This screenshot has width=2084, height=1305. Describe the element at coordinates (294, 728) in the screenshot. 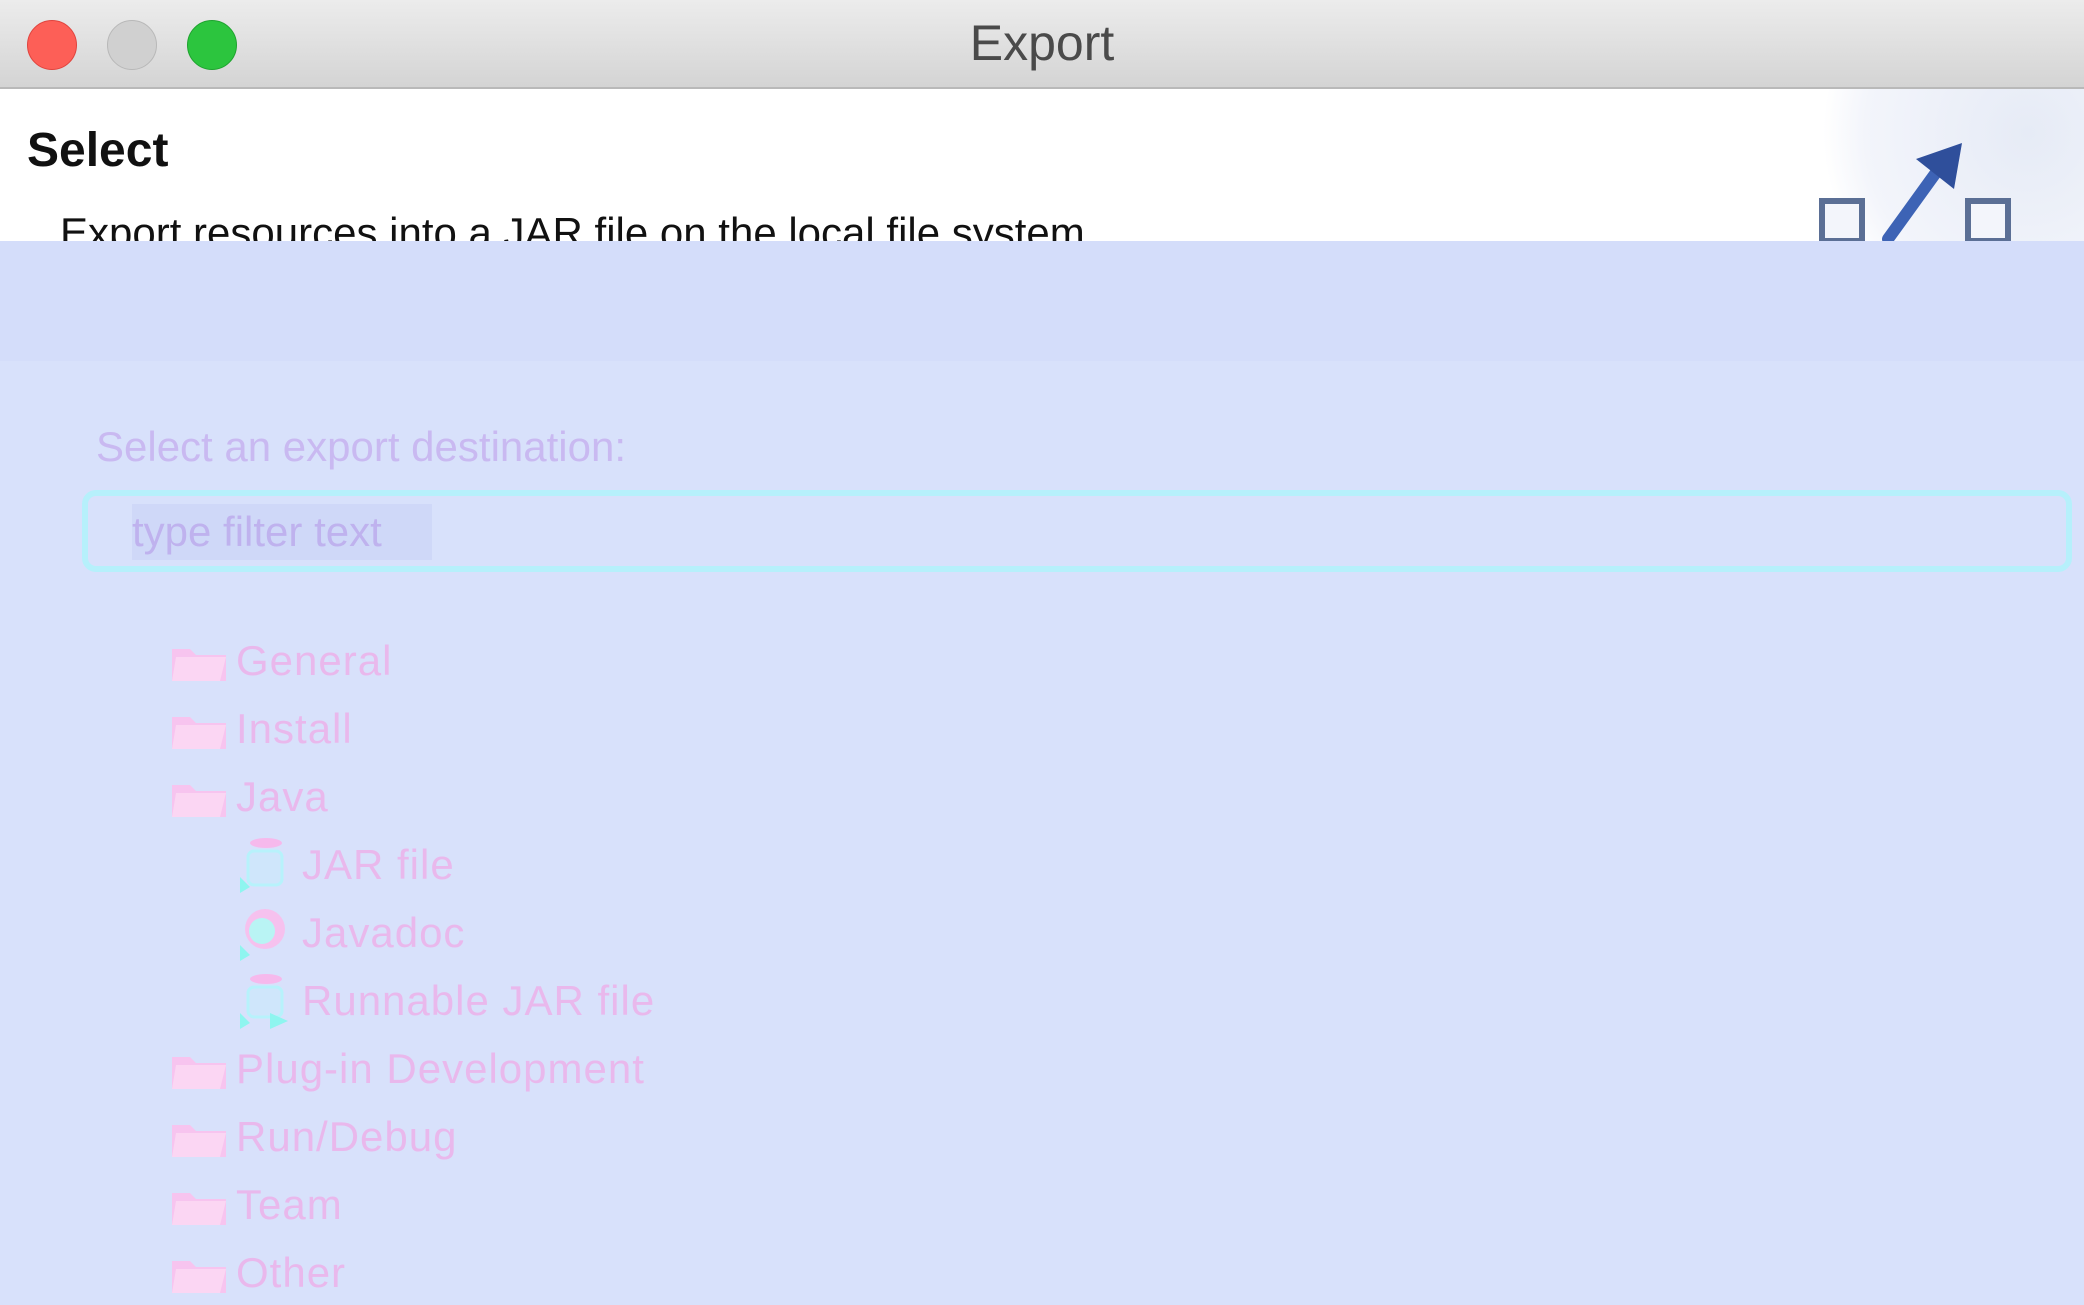

I see `tree-item-label: Install` at that location.